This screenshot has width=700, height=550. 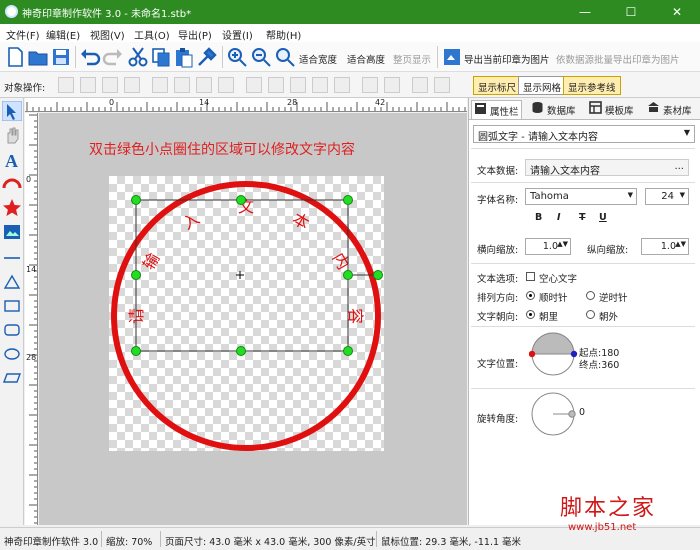 What do you see at coordinates (318, 59) in the screenshot?
I see `fit-width-button: 适合宽度` at bounding box center [318, 59].